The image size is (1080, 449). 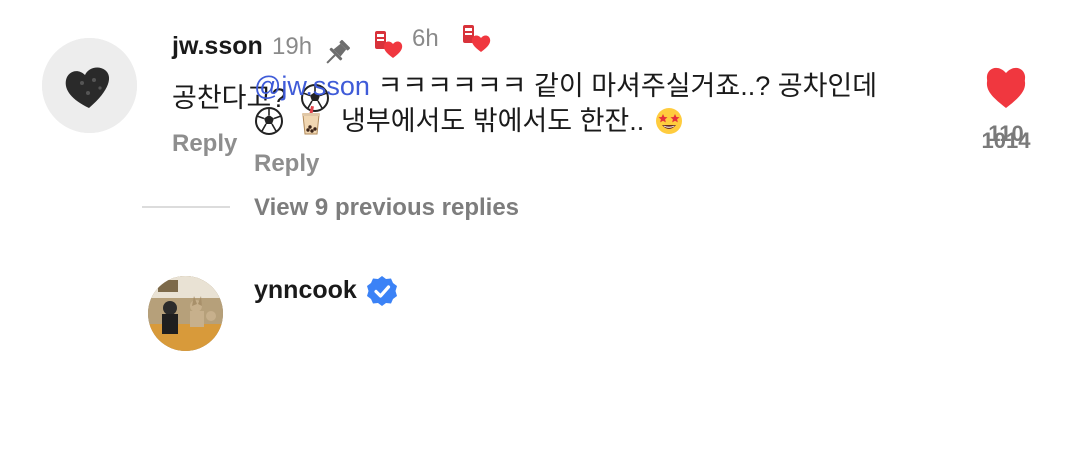 I want to click on username: ynncook, so click(x=305, y=290).